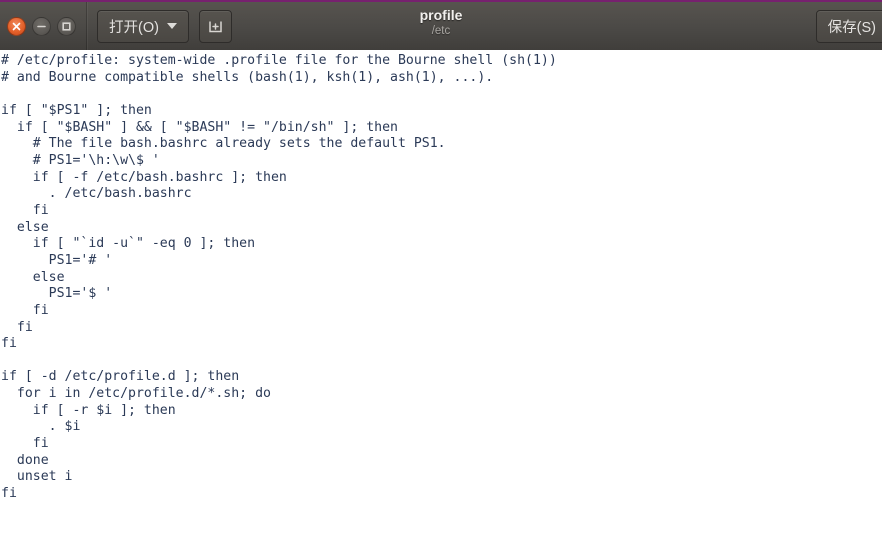  I want to click on titlebar-right-actions: 保存(S), so click(848, 26).